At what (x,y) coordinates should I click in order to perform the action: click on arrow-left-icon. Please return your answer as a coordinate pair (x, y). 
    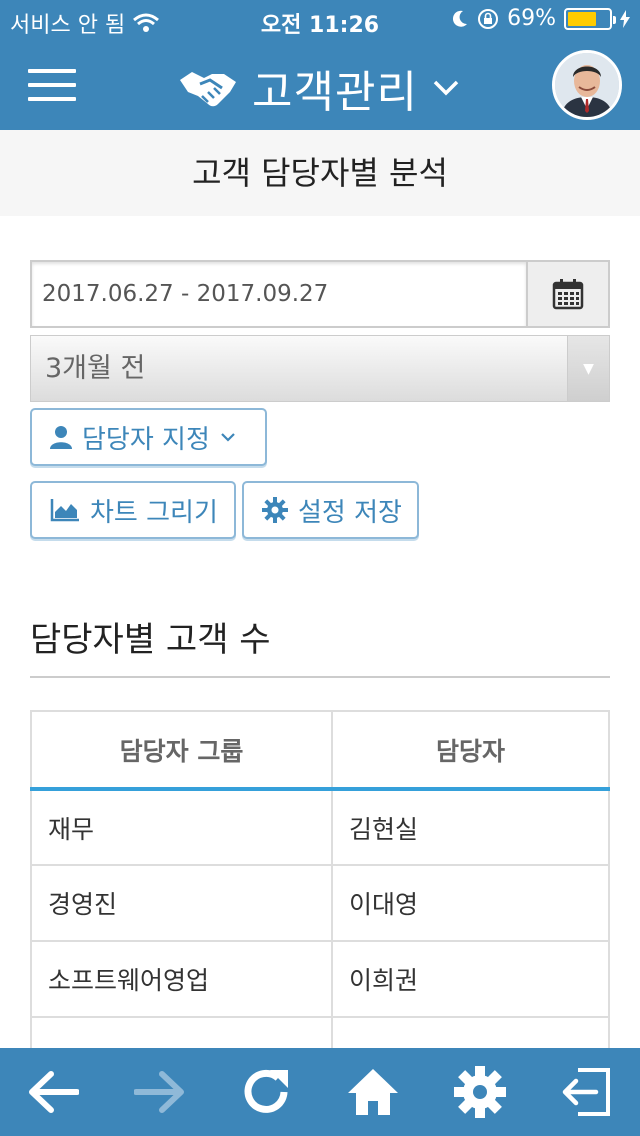
    Looking at the image, I should click on (54, 1092).